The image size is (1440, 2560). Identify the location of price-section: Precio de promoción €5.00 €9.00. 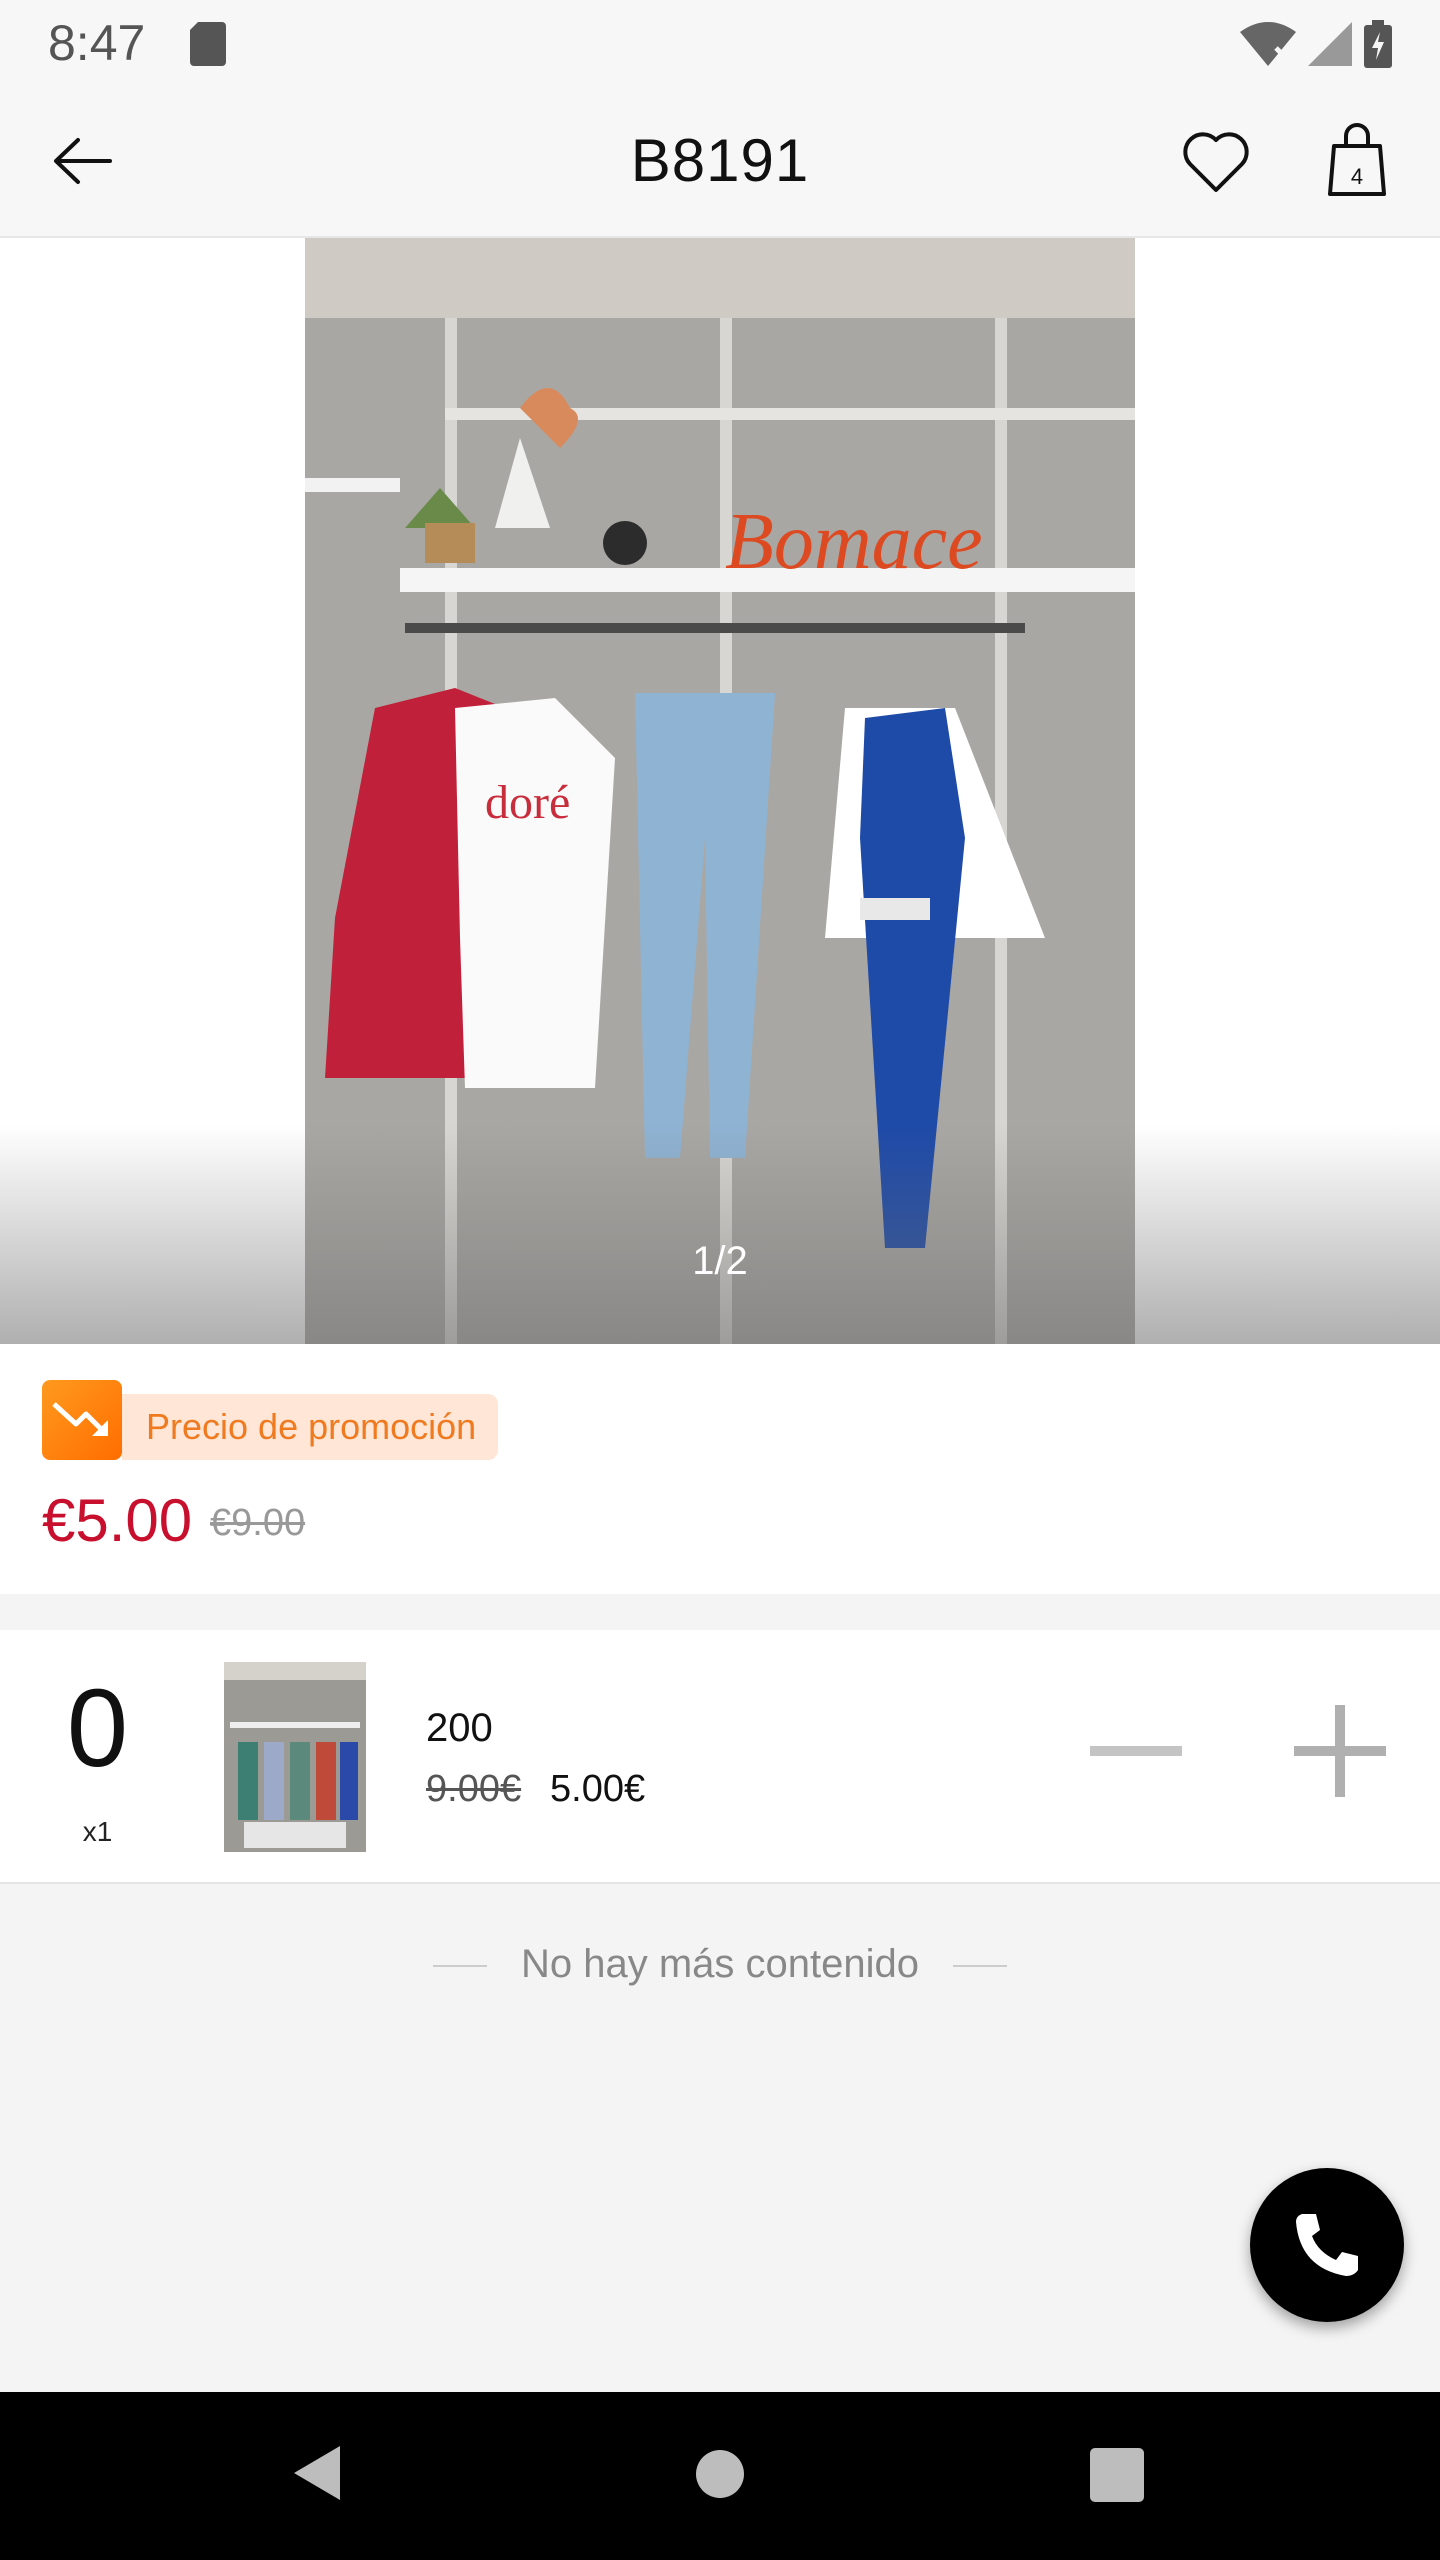
(720, 1469).